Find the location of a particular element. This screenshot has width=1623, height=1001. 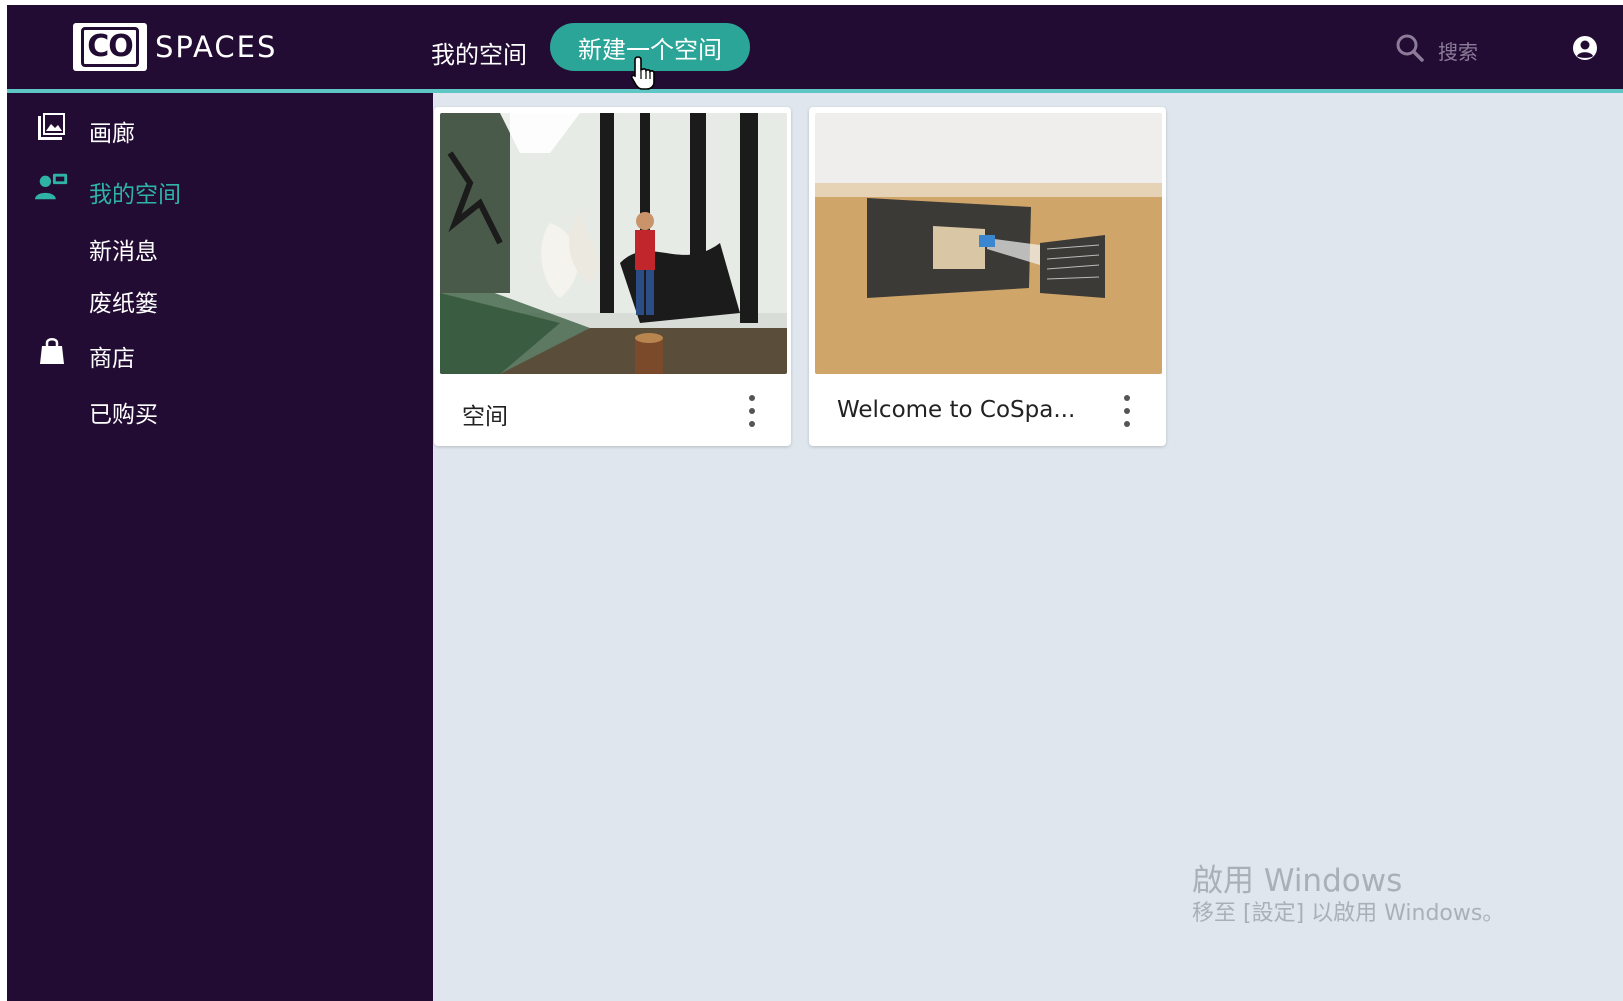

sidebar-item-trash: 废纸篓 is located at coordinates (220, 296).